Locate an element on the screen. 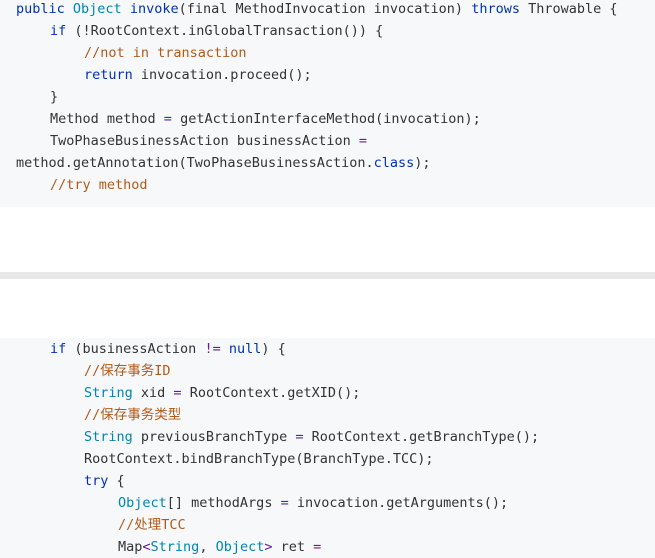  code-token: (final MethodInvocation invocation) is located at coordinates (325, 9).